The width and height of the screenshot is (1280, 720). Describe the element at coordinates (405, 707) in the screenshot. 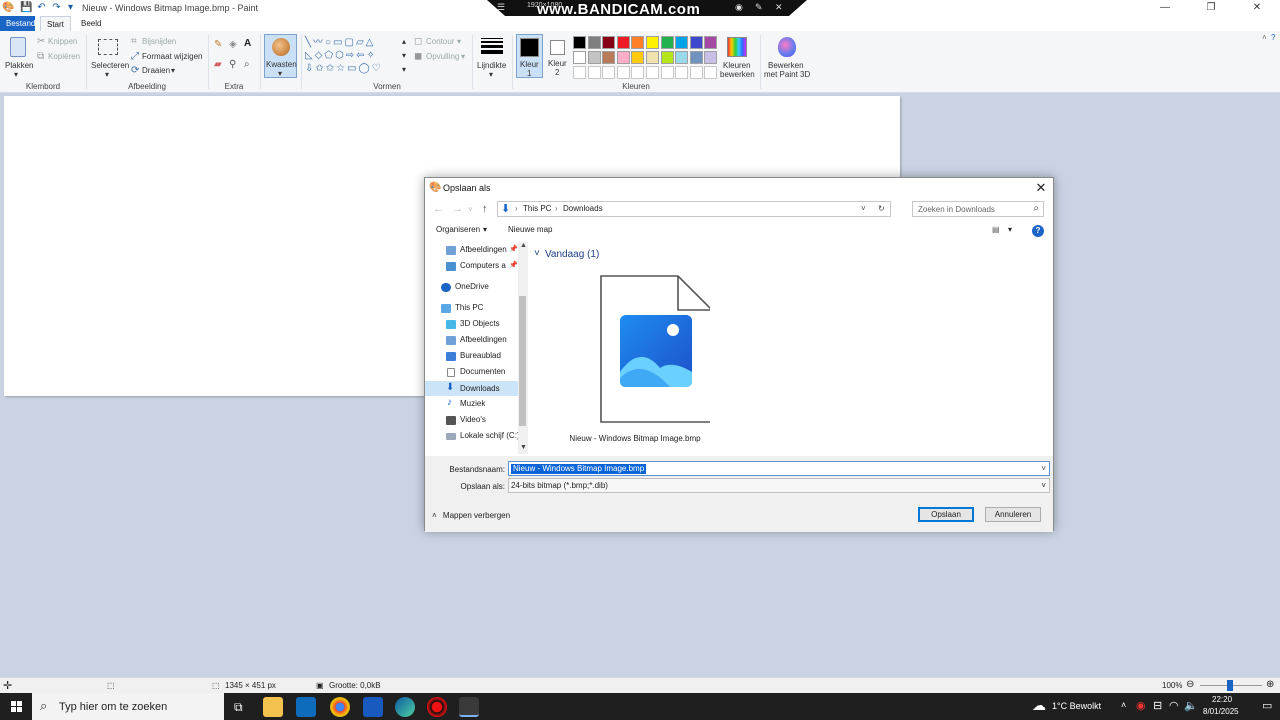

I see `edge-icon` at that location.